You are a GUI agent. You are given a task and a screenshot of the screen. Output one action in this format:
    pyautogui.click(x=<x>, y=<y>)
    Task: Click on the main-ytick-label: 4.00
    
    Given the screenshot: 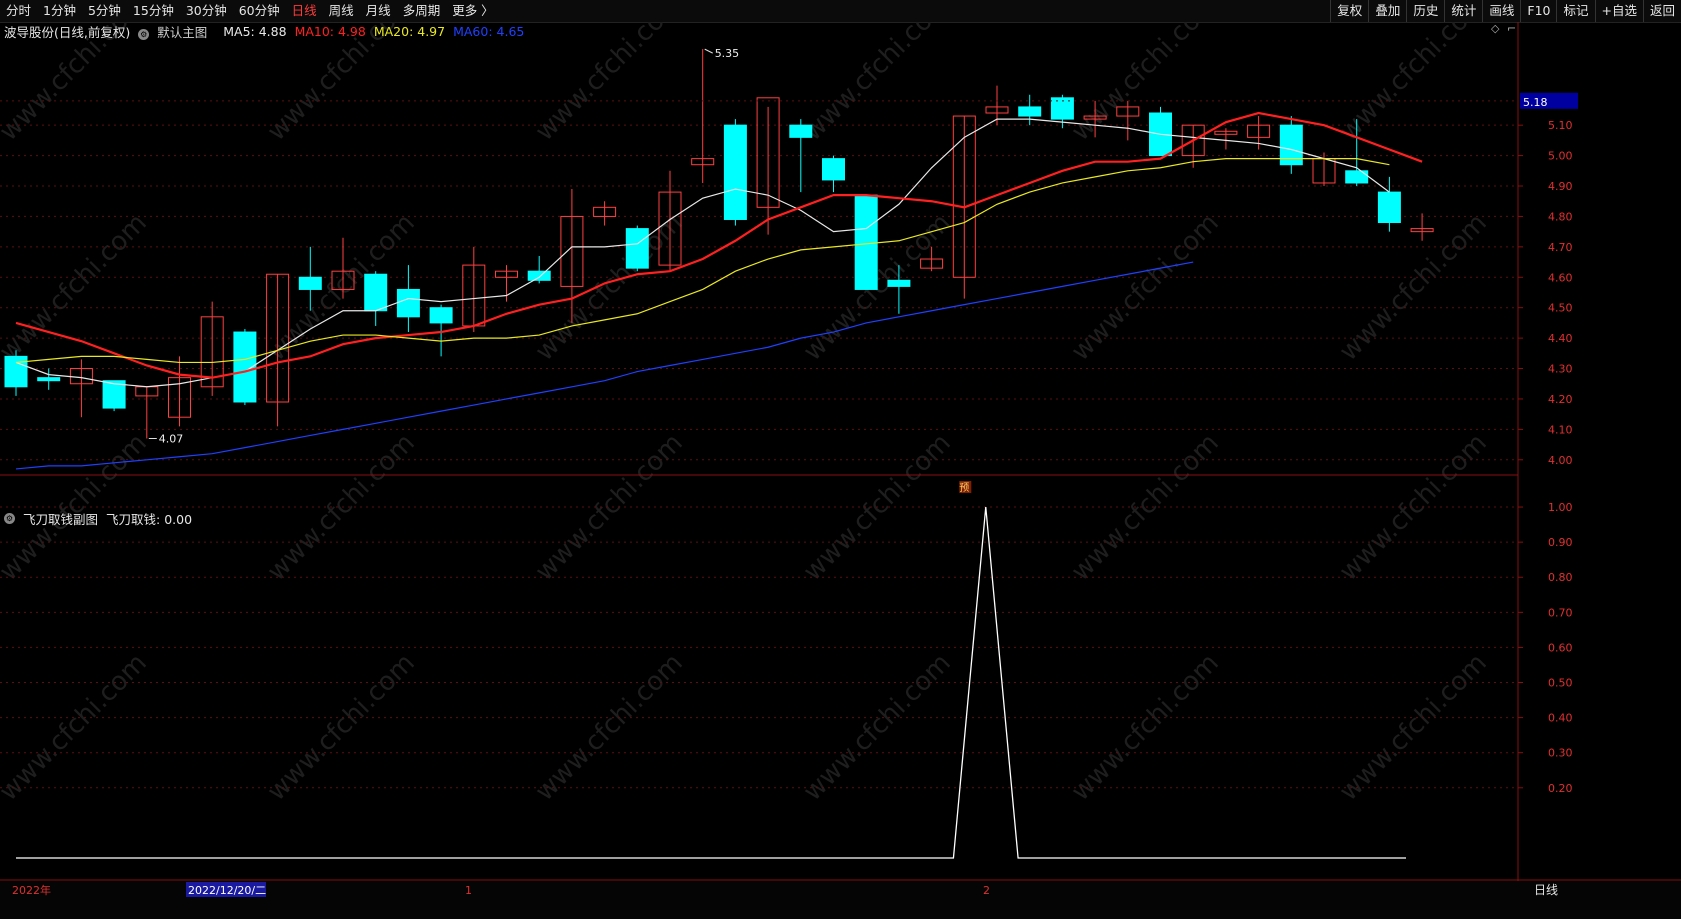 What is the action you would take?
    pyautogui.click(x=1560, y=460)
    